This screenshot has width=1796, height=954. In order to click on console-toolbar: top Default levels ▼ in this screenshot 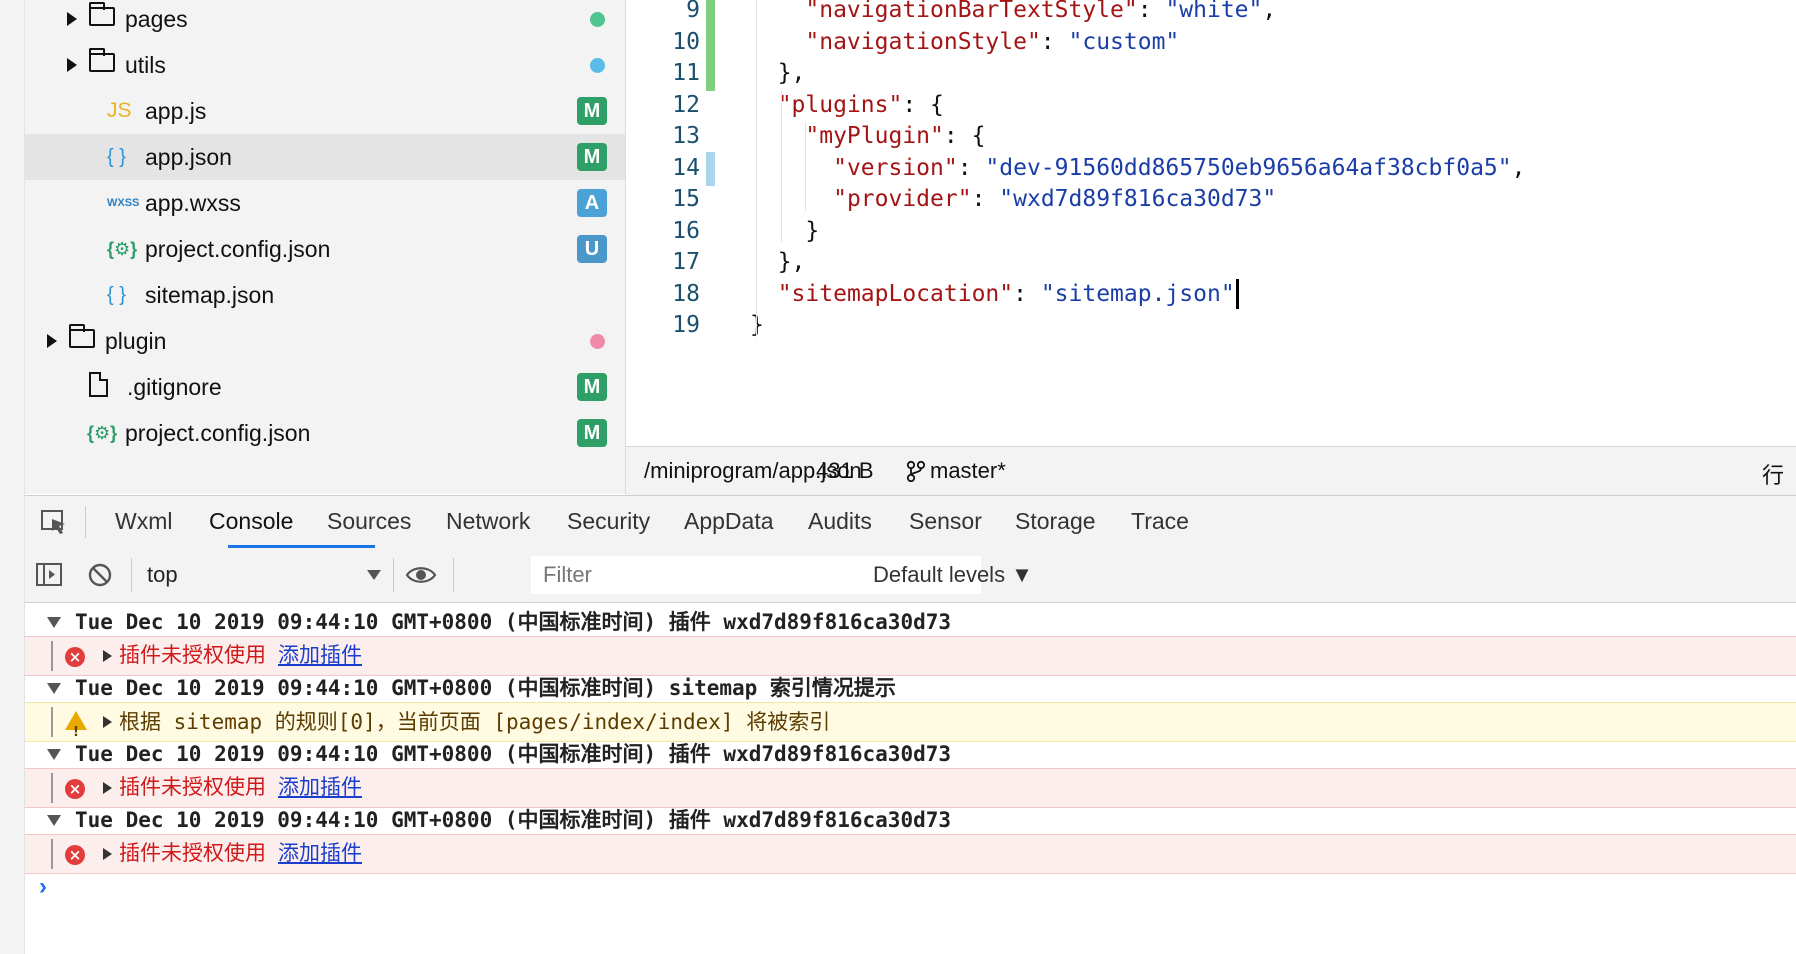, I will do `click(910, 575)`.